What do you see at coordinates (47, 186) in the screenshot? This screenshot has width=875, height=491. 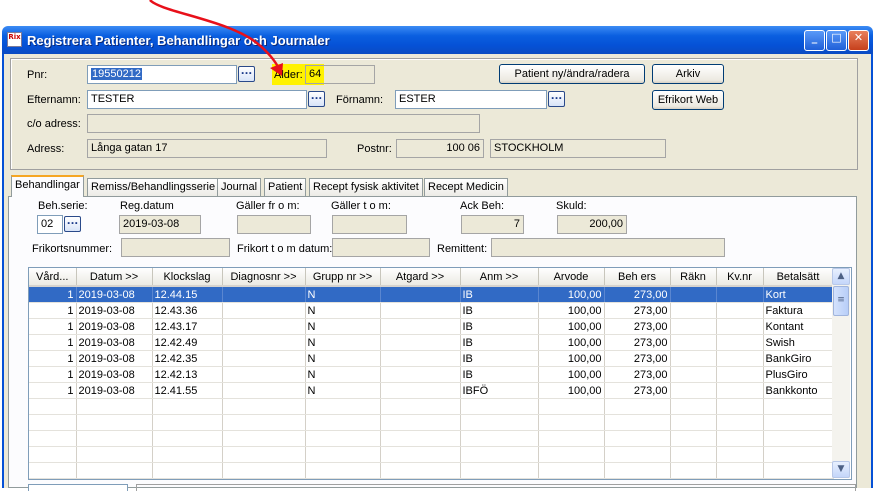 I see `tab-behandlingar: Behandlingar` at bounding box center [47, 186].